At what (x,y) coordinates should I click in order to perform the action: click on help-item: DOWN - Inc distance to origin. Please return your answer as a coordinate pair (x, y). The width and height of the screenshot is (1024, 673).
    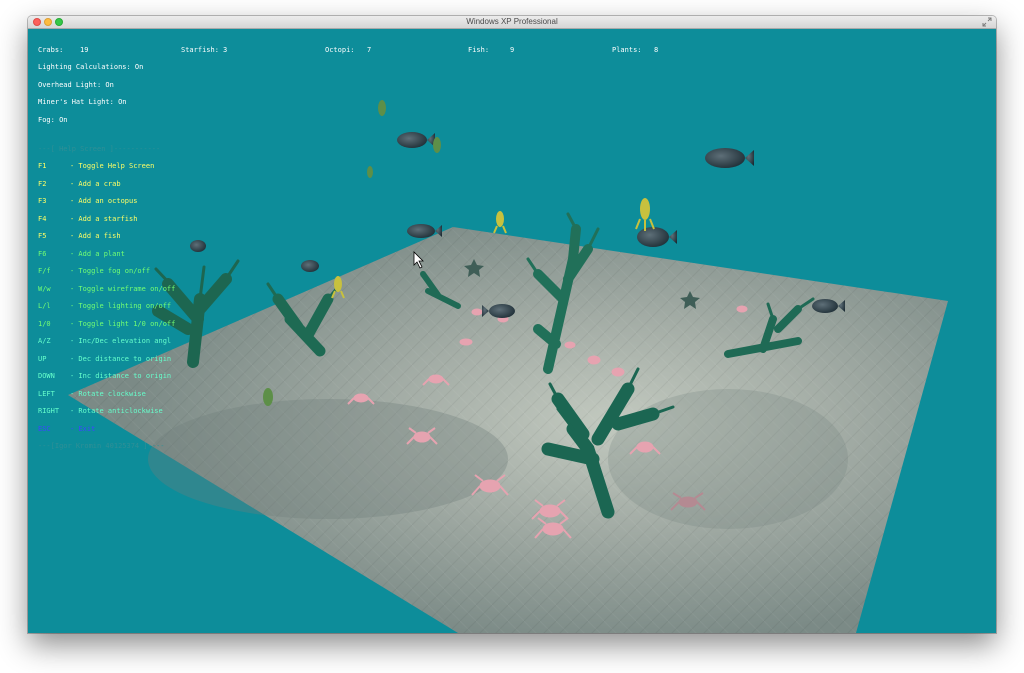
    Looking at the image, I should click on (105, 376).